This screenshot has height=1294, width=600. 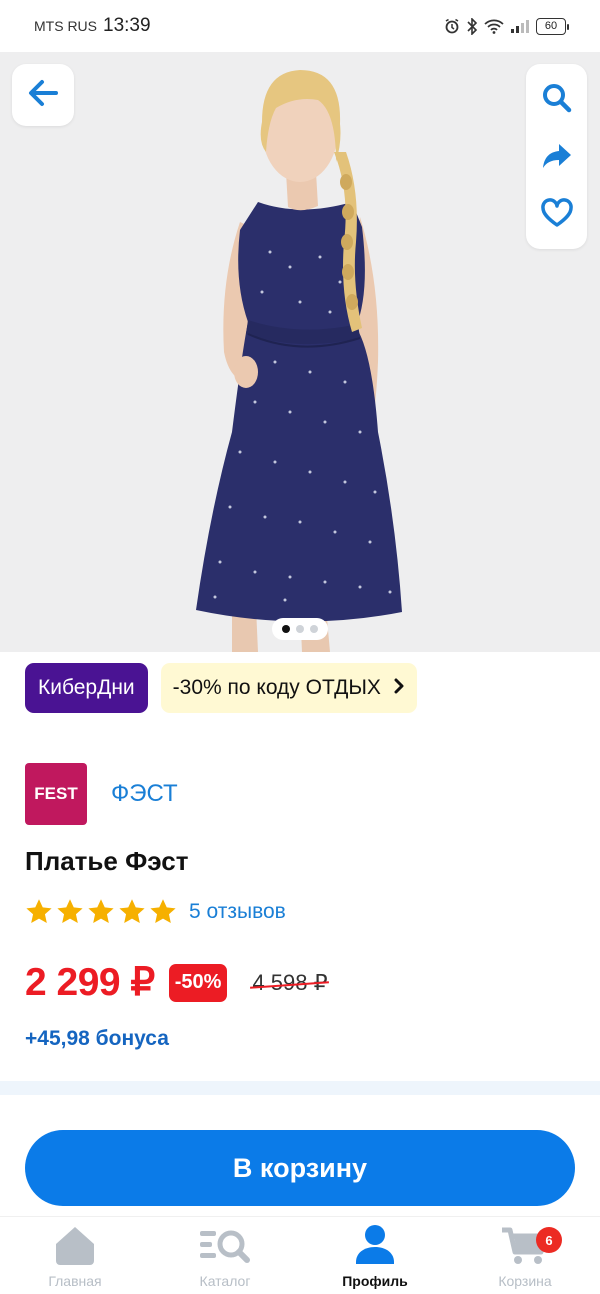 I want to click on current-price: 2 299 ₽, so click(x=90, y=982).